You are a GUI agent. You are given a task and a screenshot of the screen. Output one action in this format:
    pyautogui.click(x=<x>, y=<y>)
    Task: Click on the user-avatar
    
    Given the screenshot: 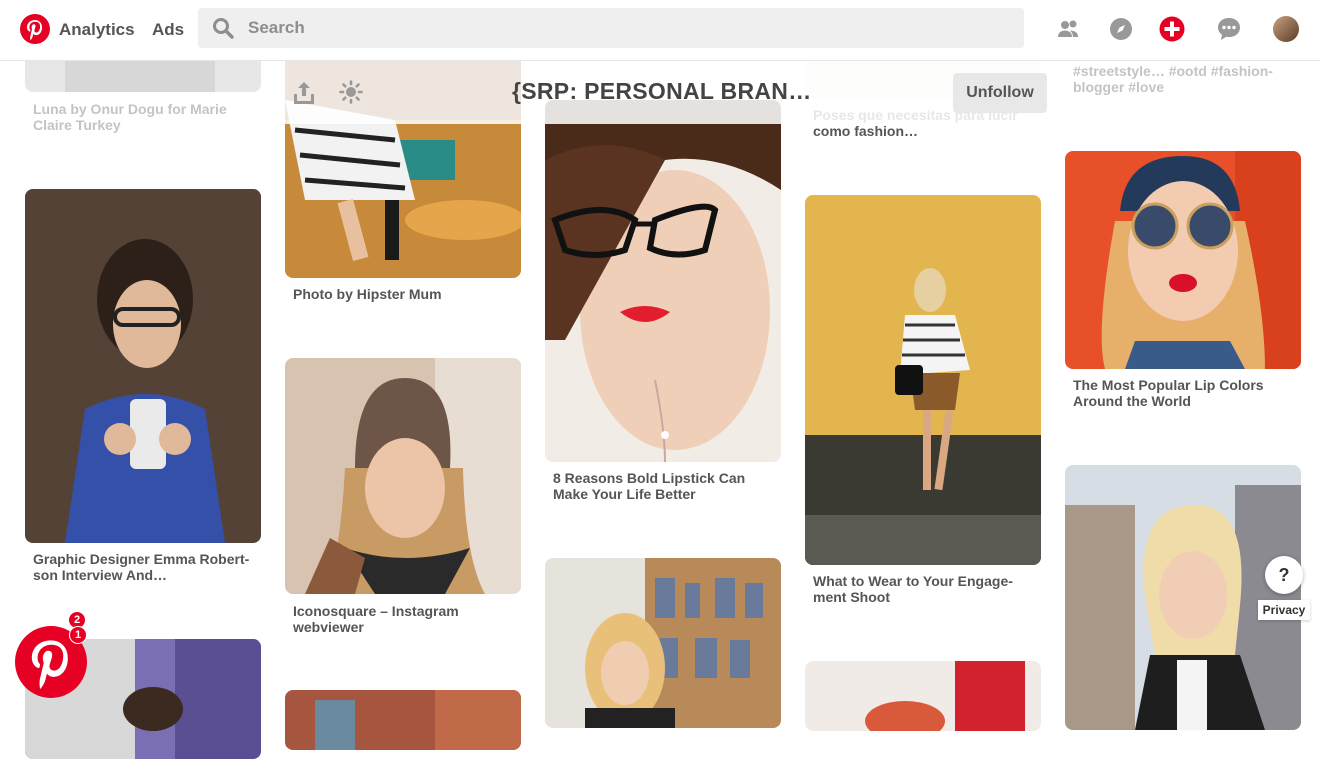 What is the action you would take?
    pyautogui.click(x=1286, y=29)
    